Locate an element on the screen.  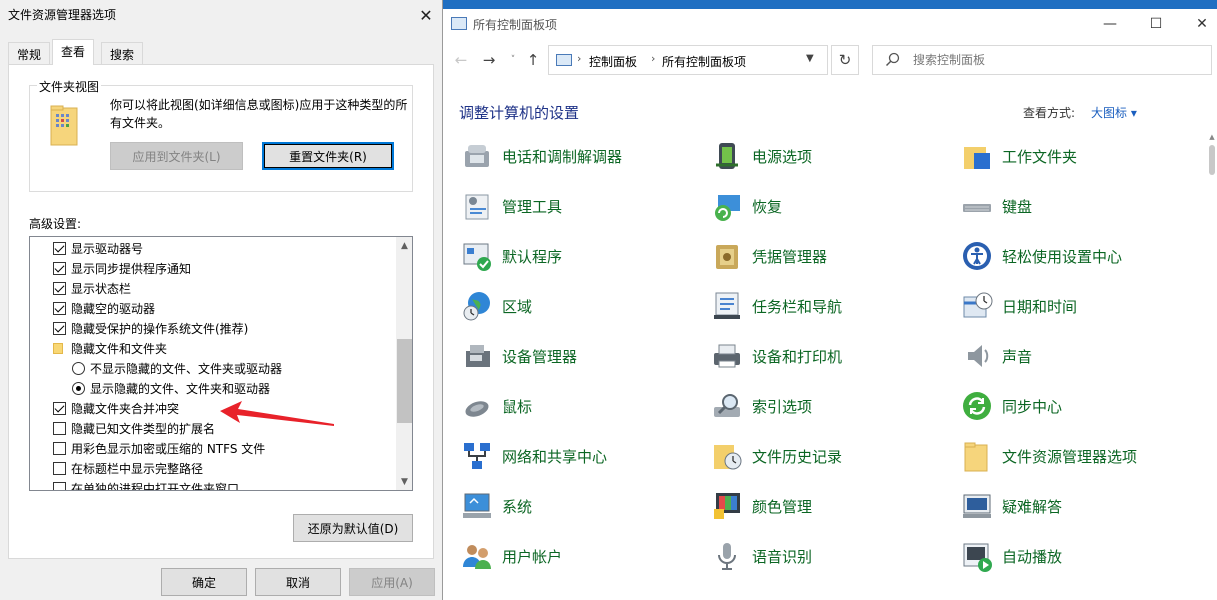
control-panel-item-label: 电话和调制解调器 is located at coordinates (562, 156).